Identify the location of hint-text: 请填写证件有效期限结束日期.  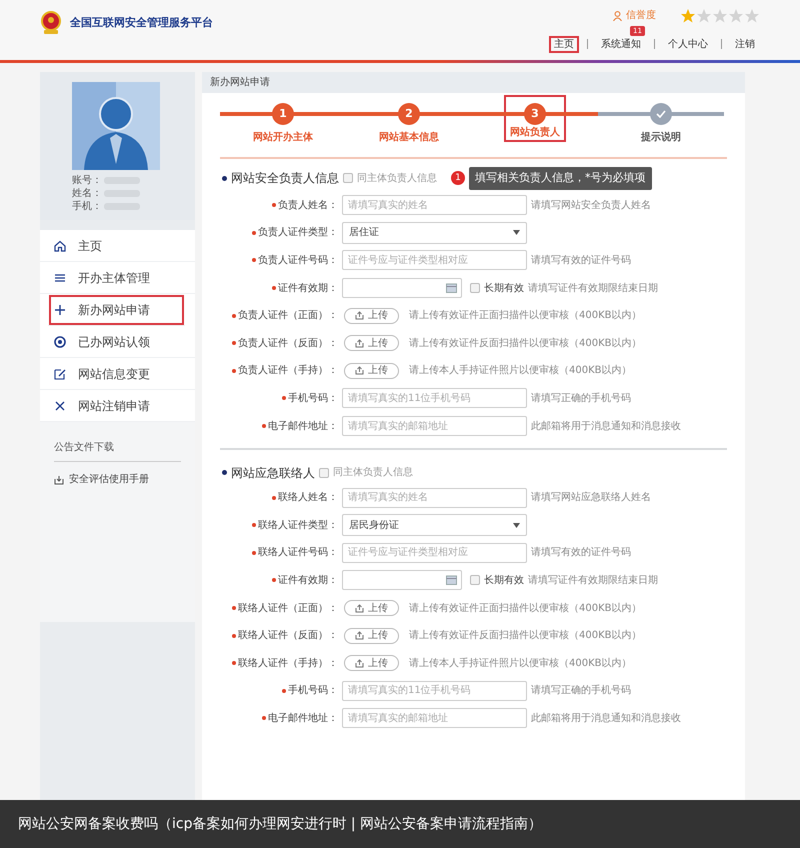
(593, 289).